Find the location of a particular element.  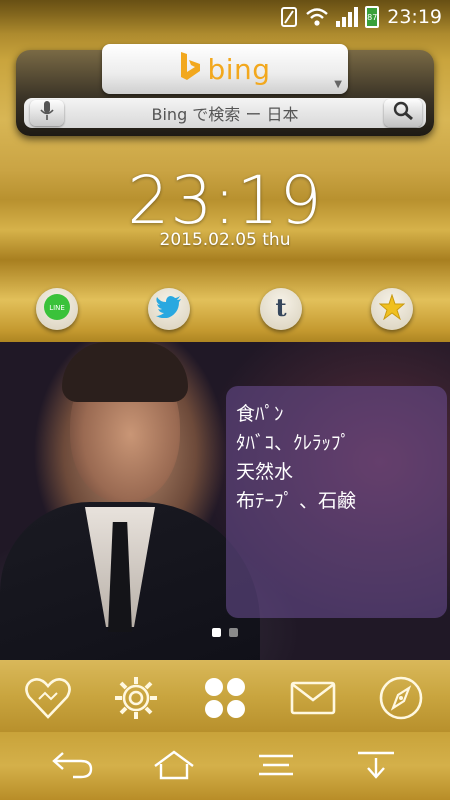

heart-icon is located at coordinates (48, 698).